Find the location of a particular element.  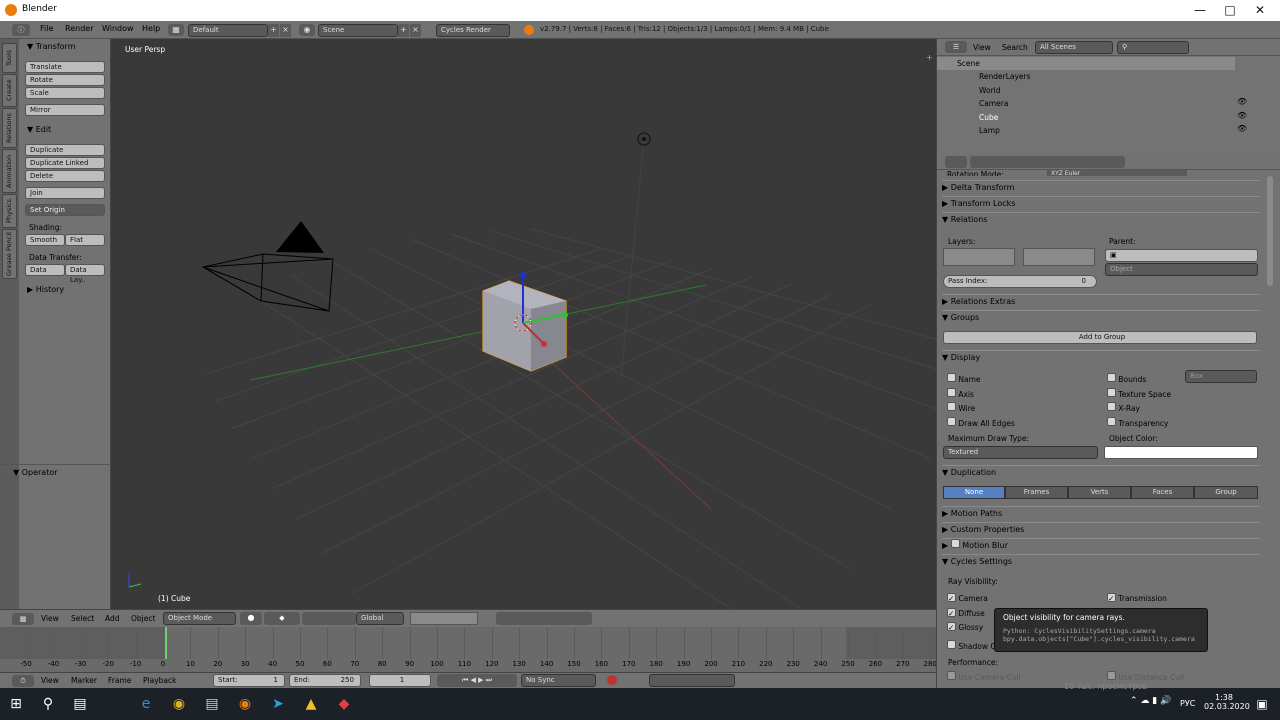

motion-blur-panel: ▶ Motion Blur is located at coordinates (1101, 545).